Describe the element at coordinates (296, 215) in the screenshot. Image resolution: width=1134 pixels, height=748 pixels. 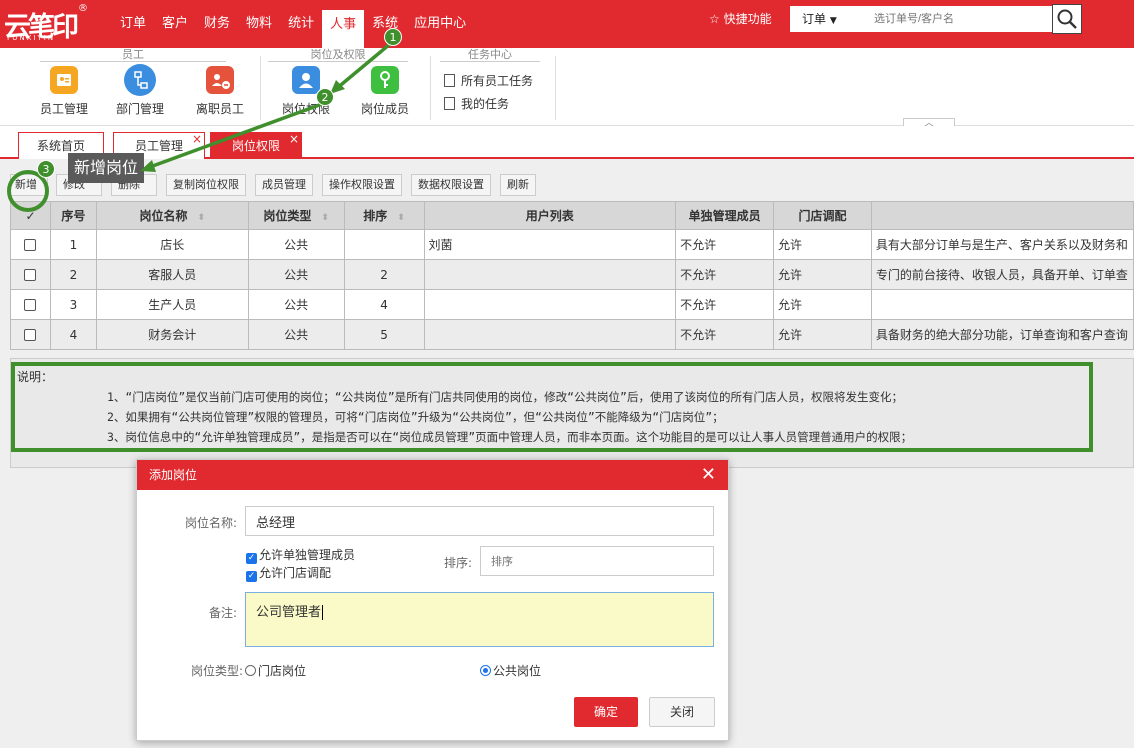
I see `col-header-type: 岗位类型 ⬍` at that location.